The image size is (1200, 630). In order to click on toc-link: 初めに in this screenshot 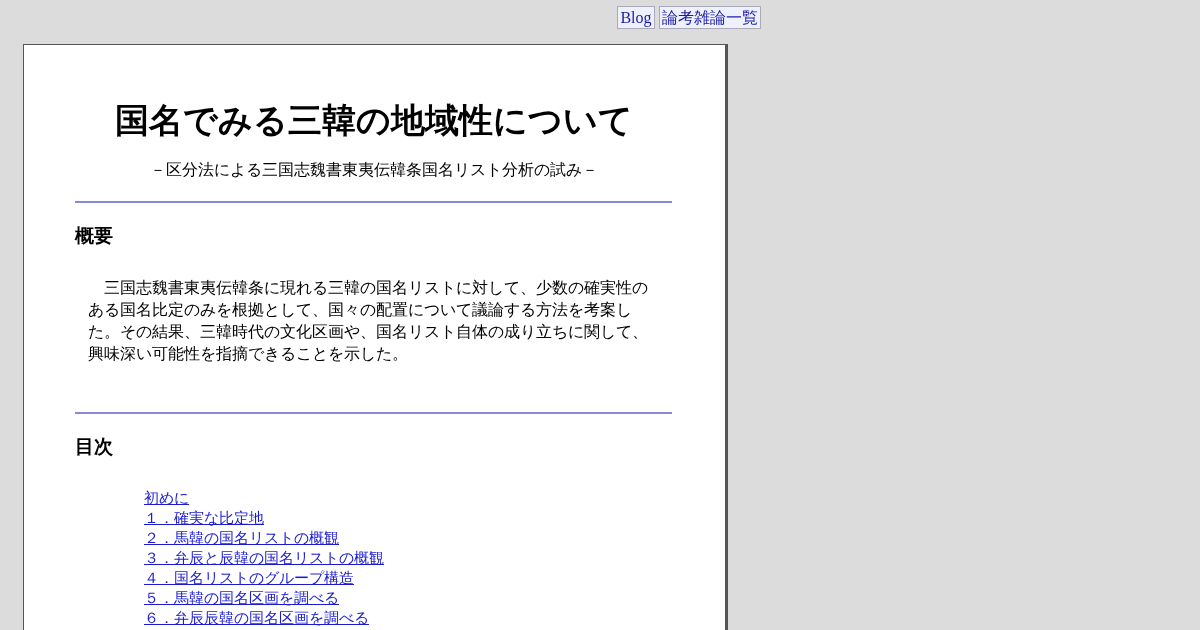, I will do `click(166, 498)`.